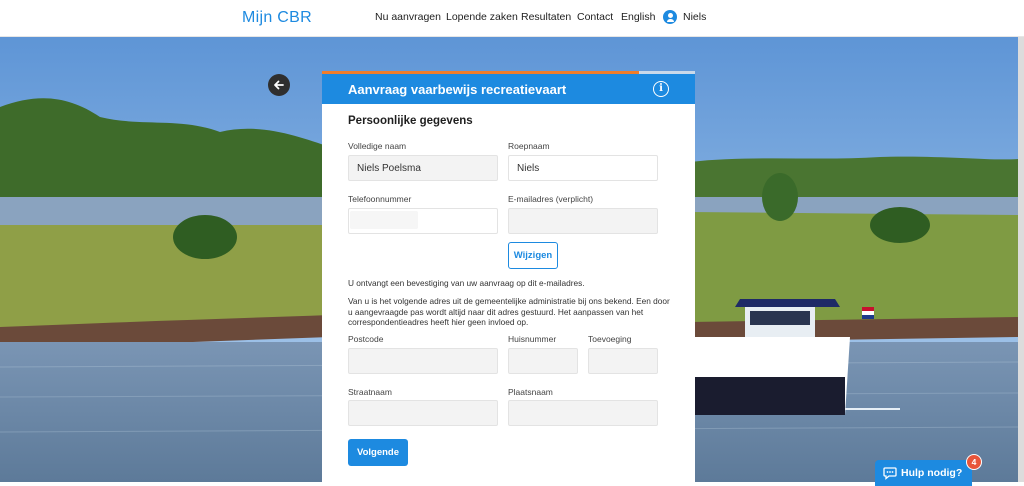  Describe the element at coordinates (932, 473) in the screenshot. I see `help-label: Hulp nodig?` at that location.